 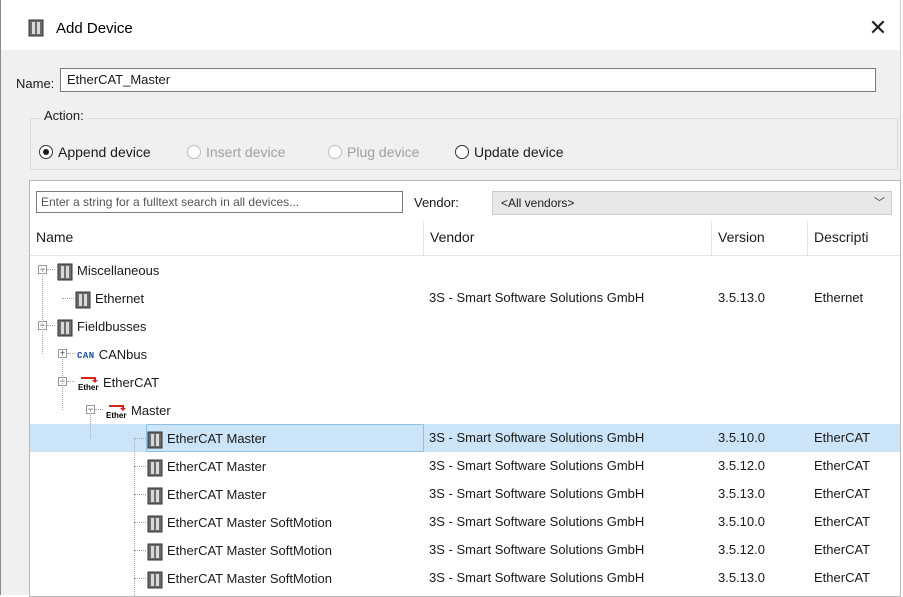 What do you see at coordinates (112, 298) in the screenshot?
I see `tree-item-name: Ethernet` at bounding box center [112, 298].